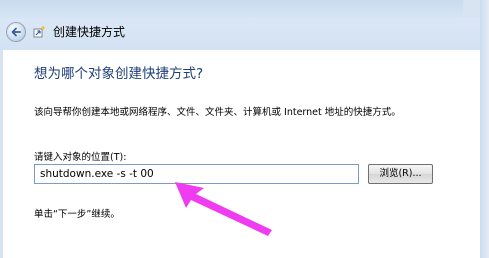 The image size is (489, 258). Describe the element at coordinates (39, 32) in the screenshot. I see `shortcut-wizard-icon` at that location.